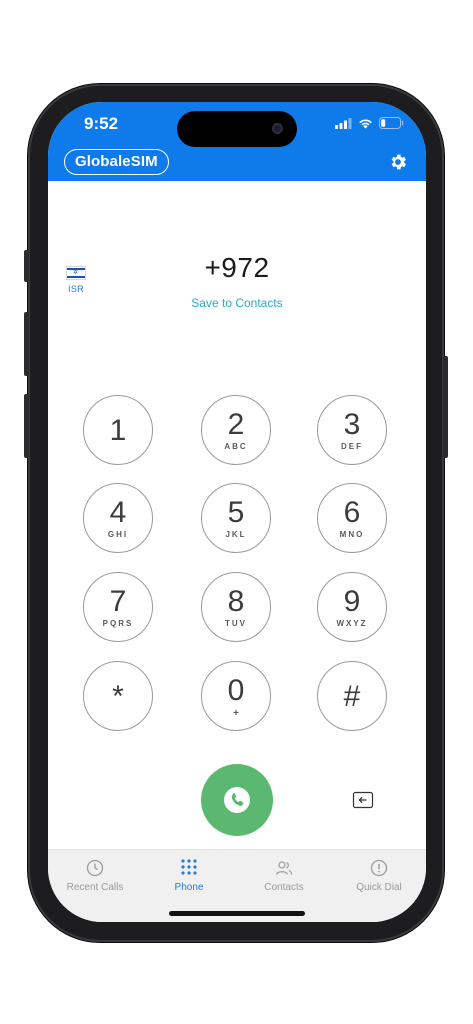 The image size is (473, 1024). I want to click on status-time: 9:52, so click(101, 123).